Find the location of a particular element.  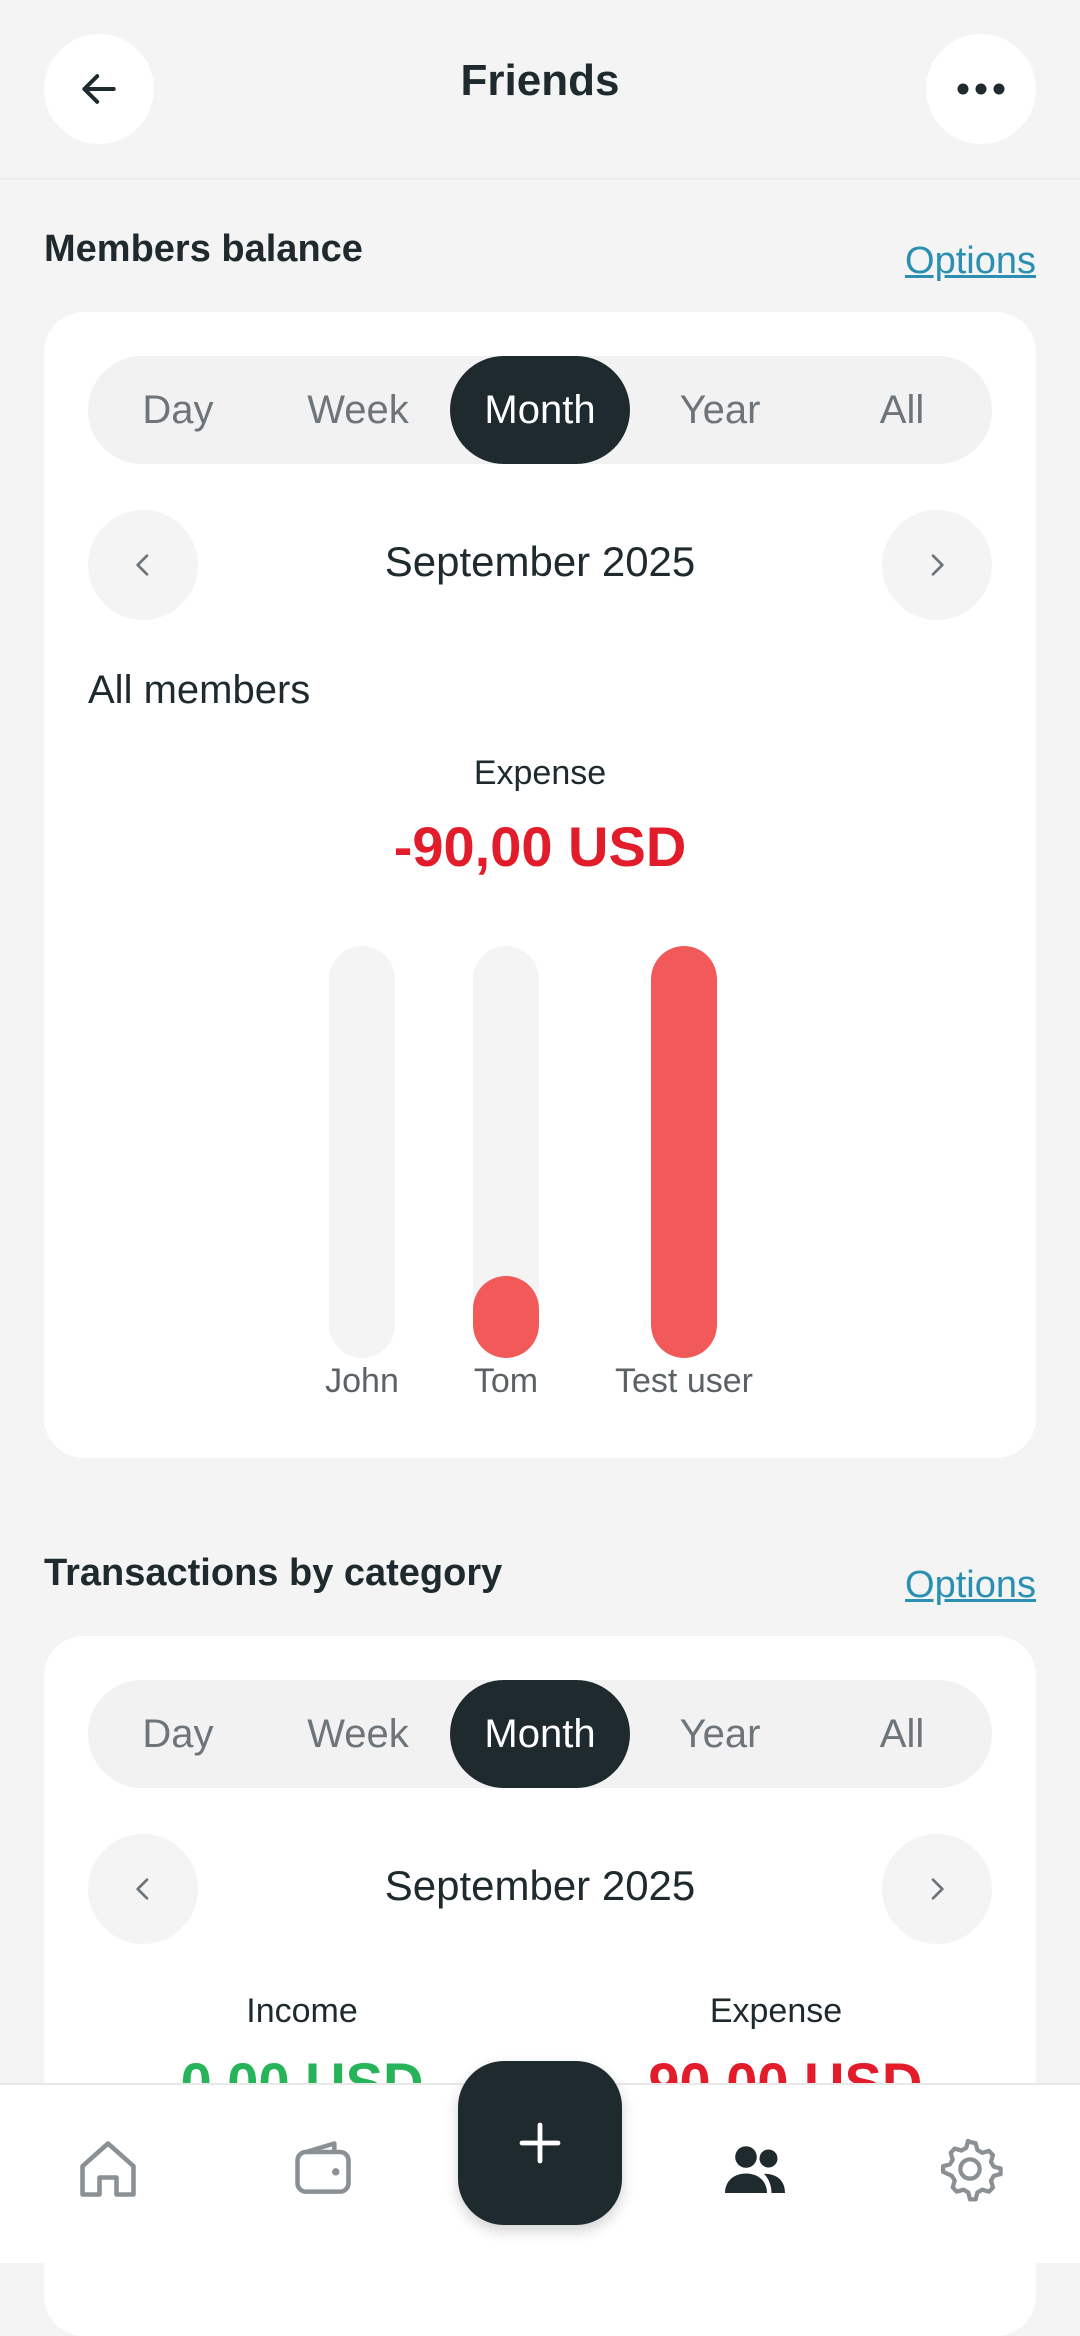

add-transaction-button is located at coordinates (540, 2143).